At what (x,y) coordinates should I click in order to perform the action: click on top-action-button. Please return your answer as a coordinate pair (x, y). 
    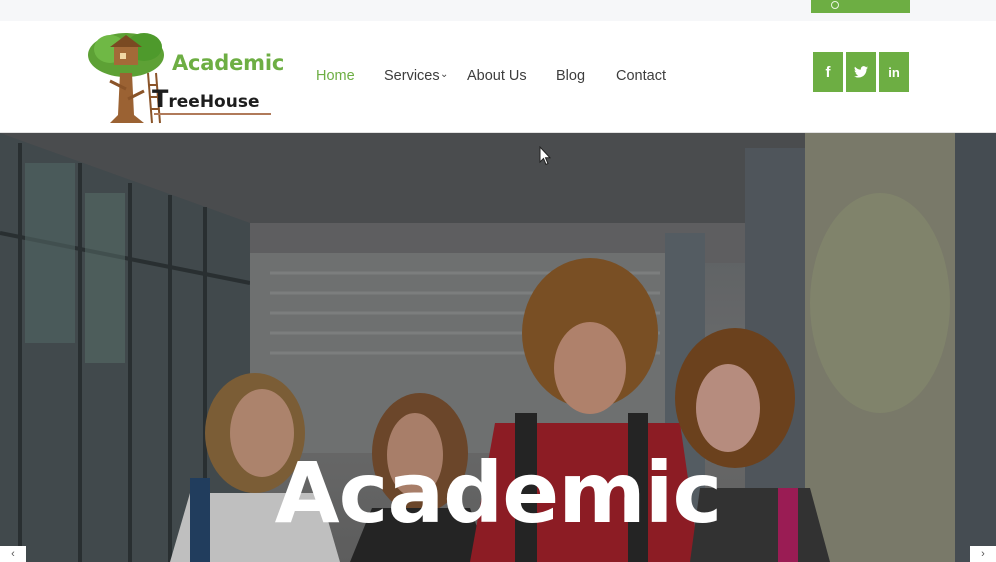
    Looking at the image, I should click on (860, 6).